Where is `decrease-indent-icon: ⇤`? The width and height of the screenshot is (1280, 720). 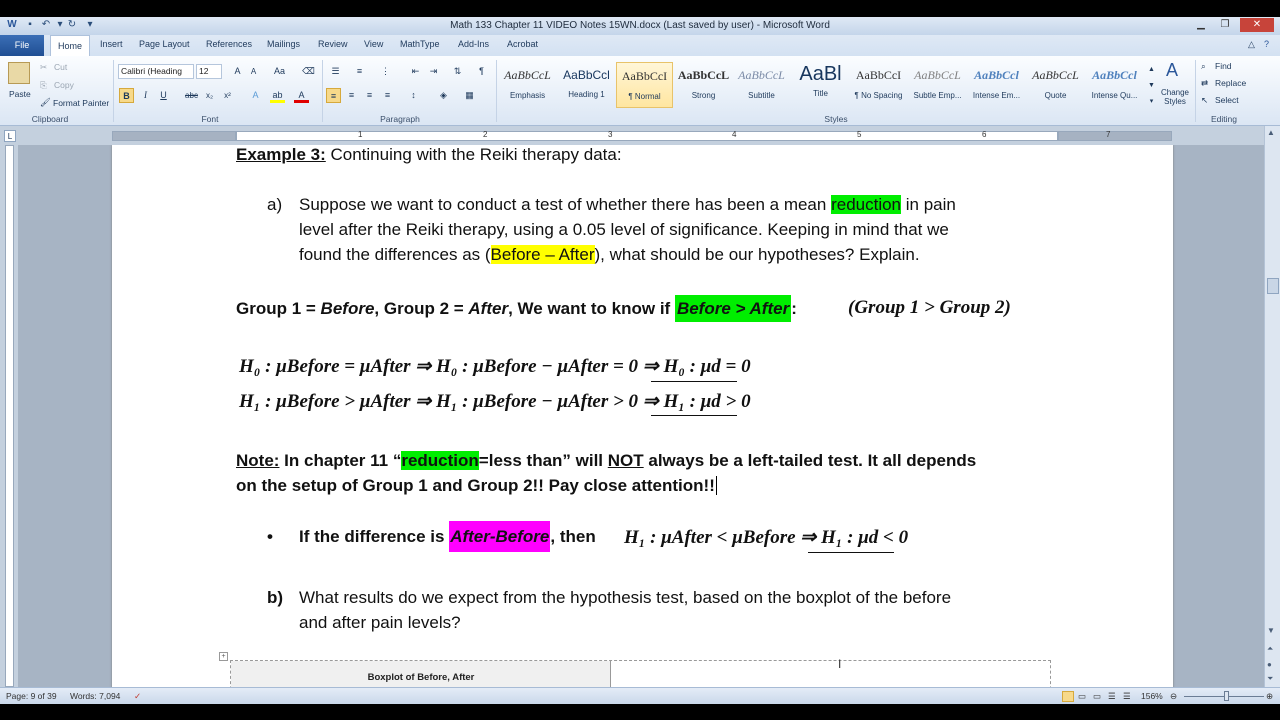 decrease-indent-icon: ⇤ is located at coordinates (415, 71).